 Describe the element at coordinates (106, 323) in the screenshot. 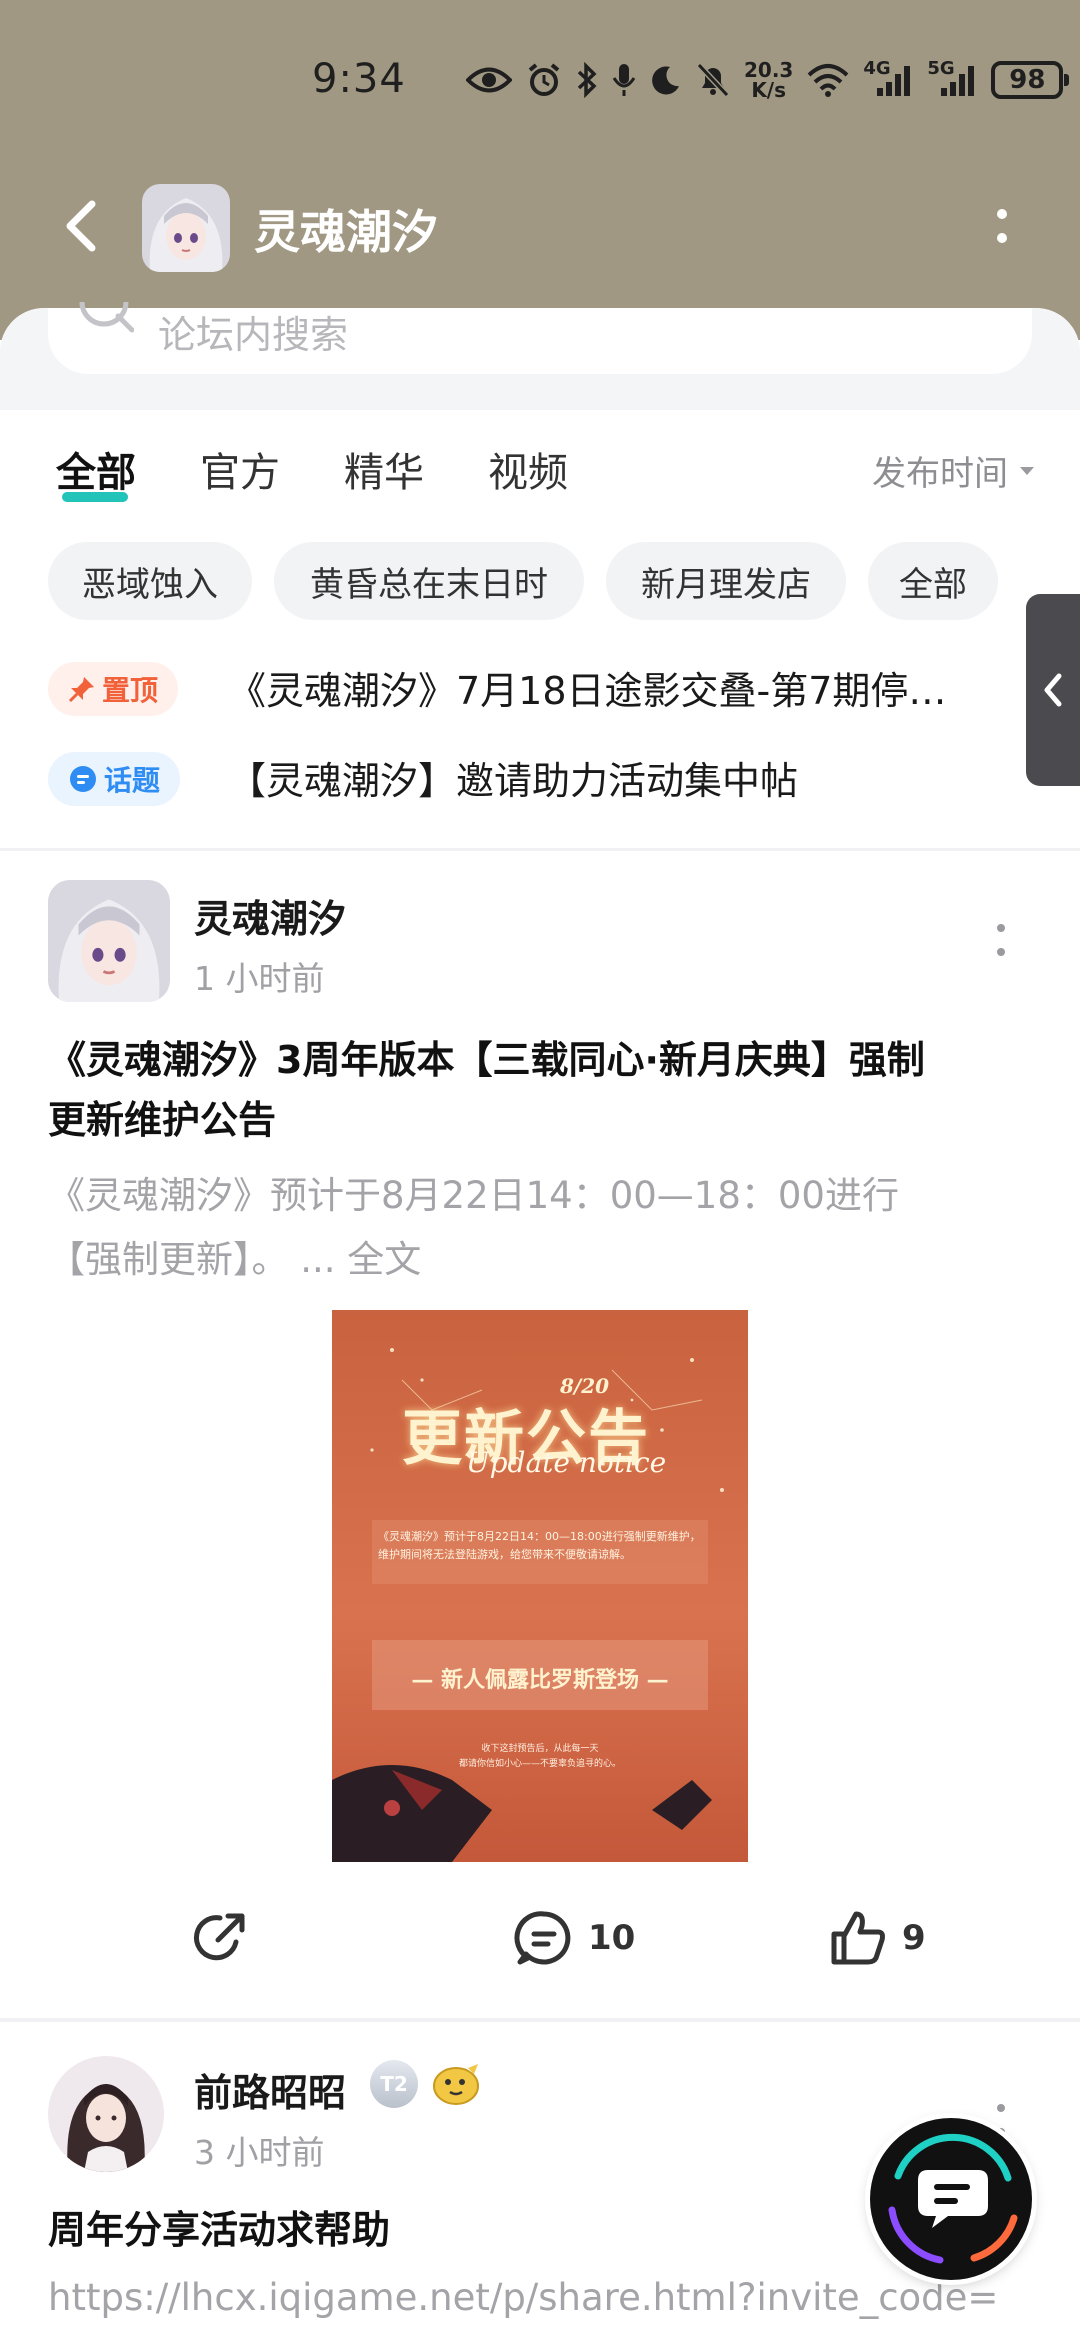

I see `search-icon` at that location.